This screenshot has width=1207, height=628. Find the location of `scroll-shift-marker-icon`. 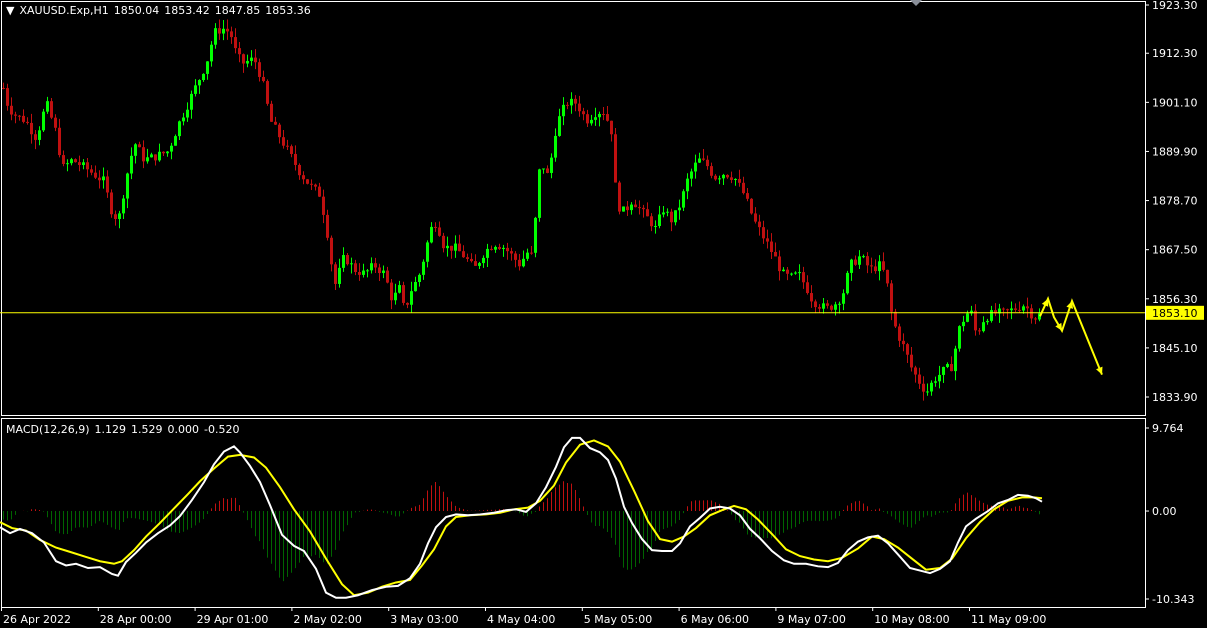

scroll-shift-marker-icon is located at coordinates (916, 3).